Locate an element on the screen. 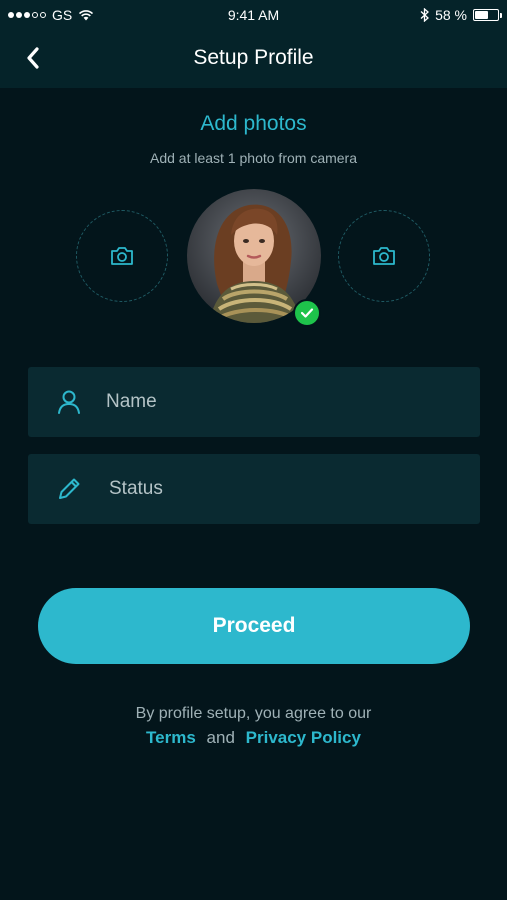  photo-slot-left is located at coordinates (122, 256).